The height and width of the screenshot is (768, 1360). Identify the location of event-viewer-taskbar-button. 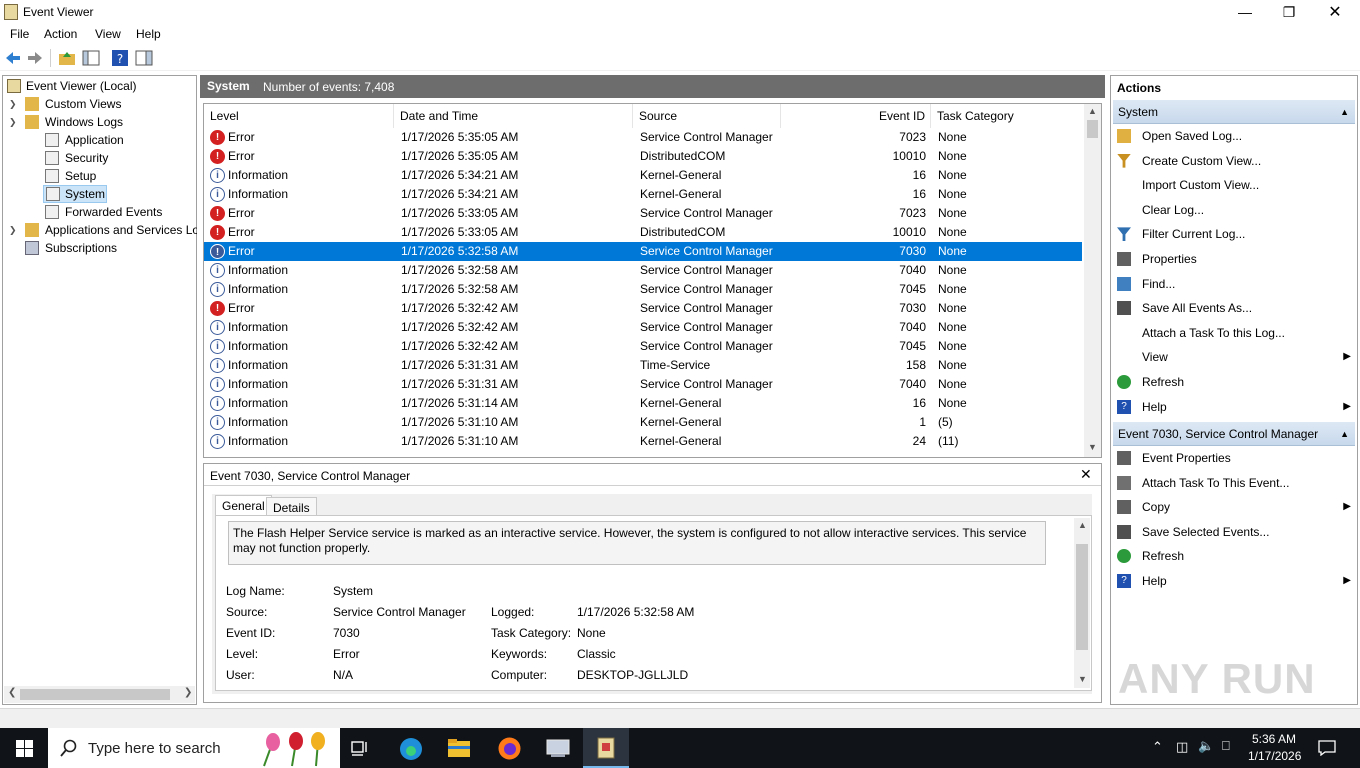
(606, 748).